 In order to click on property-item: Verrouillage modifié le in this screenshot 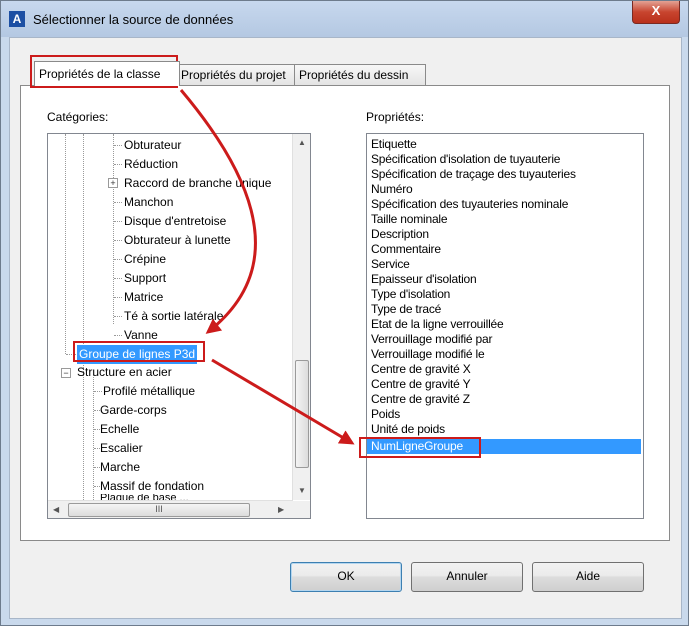, I will do `click(428, 354)`.